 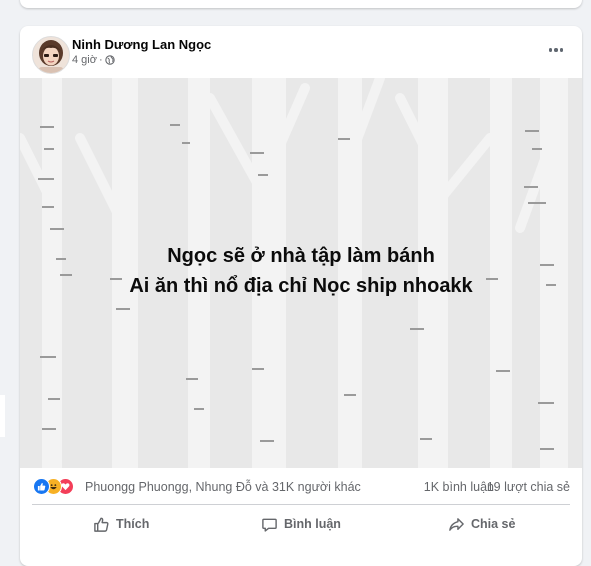 I want to click on comment-count: 1K bình luận, so click(x=459, y=487).